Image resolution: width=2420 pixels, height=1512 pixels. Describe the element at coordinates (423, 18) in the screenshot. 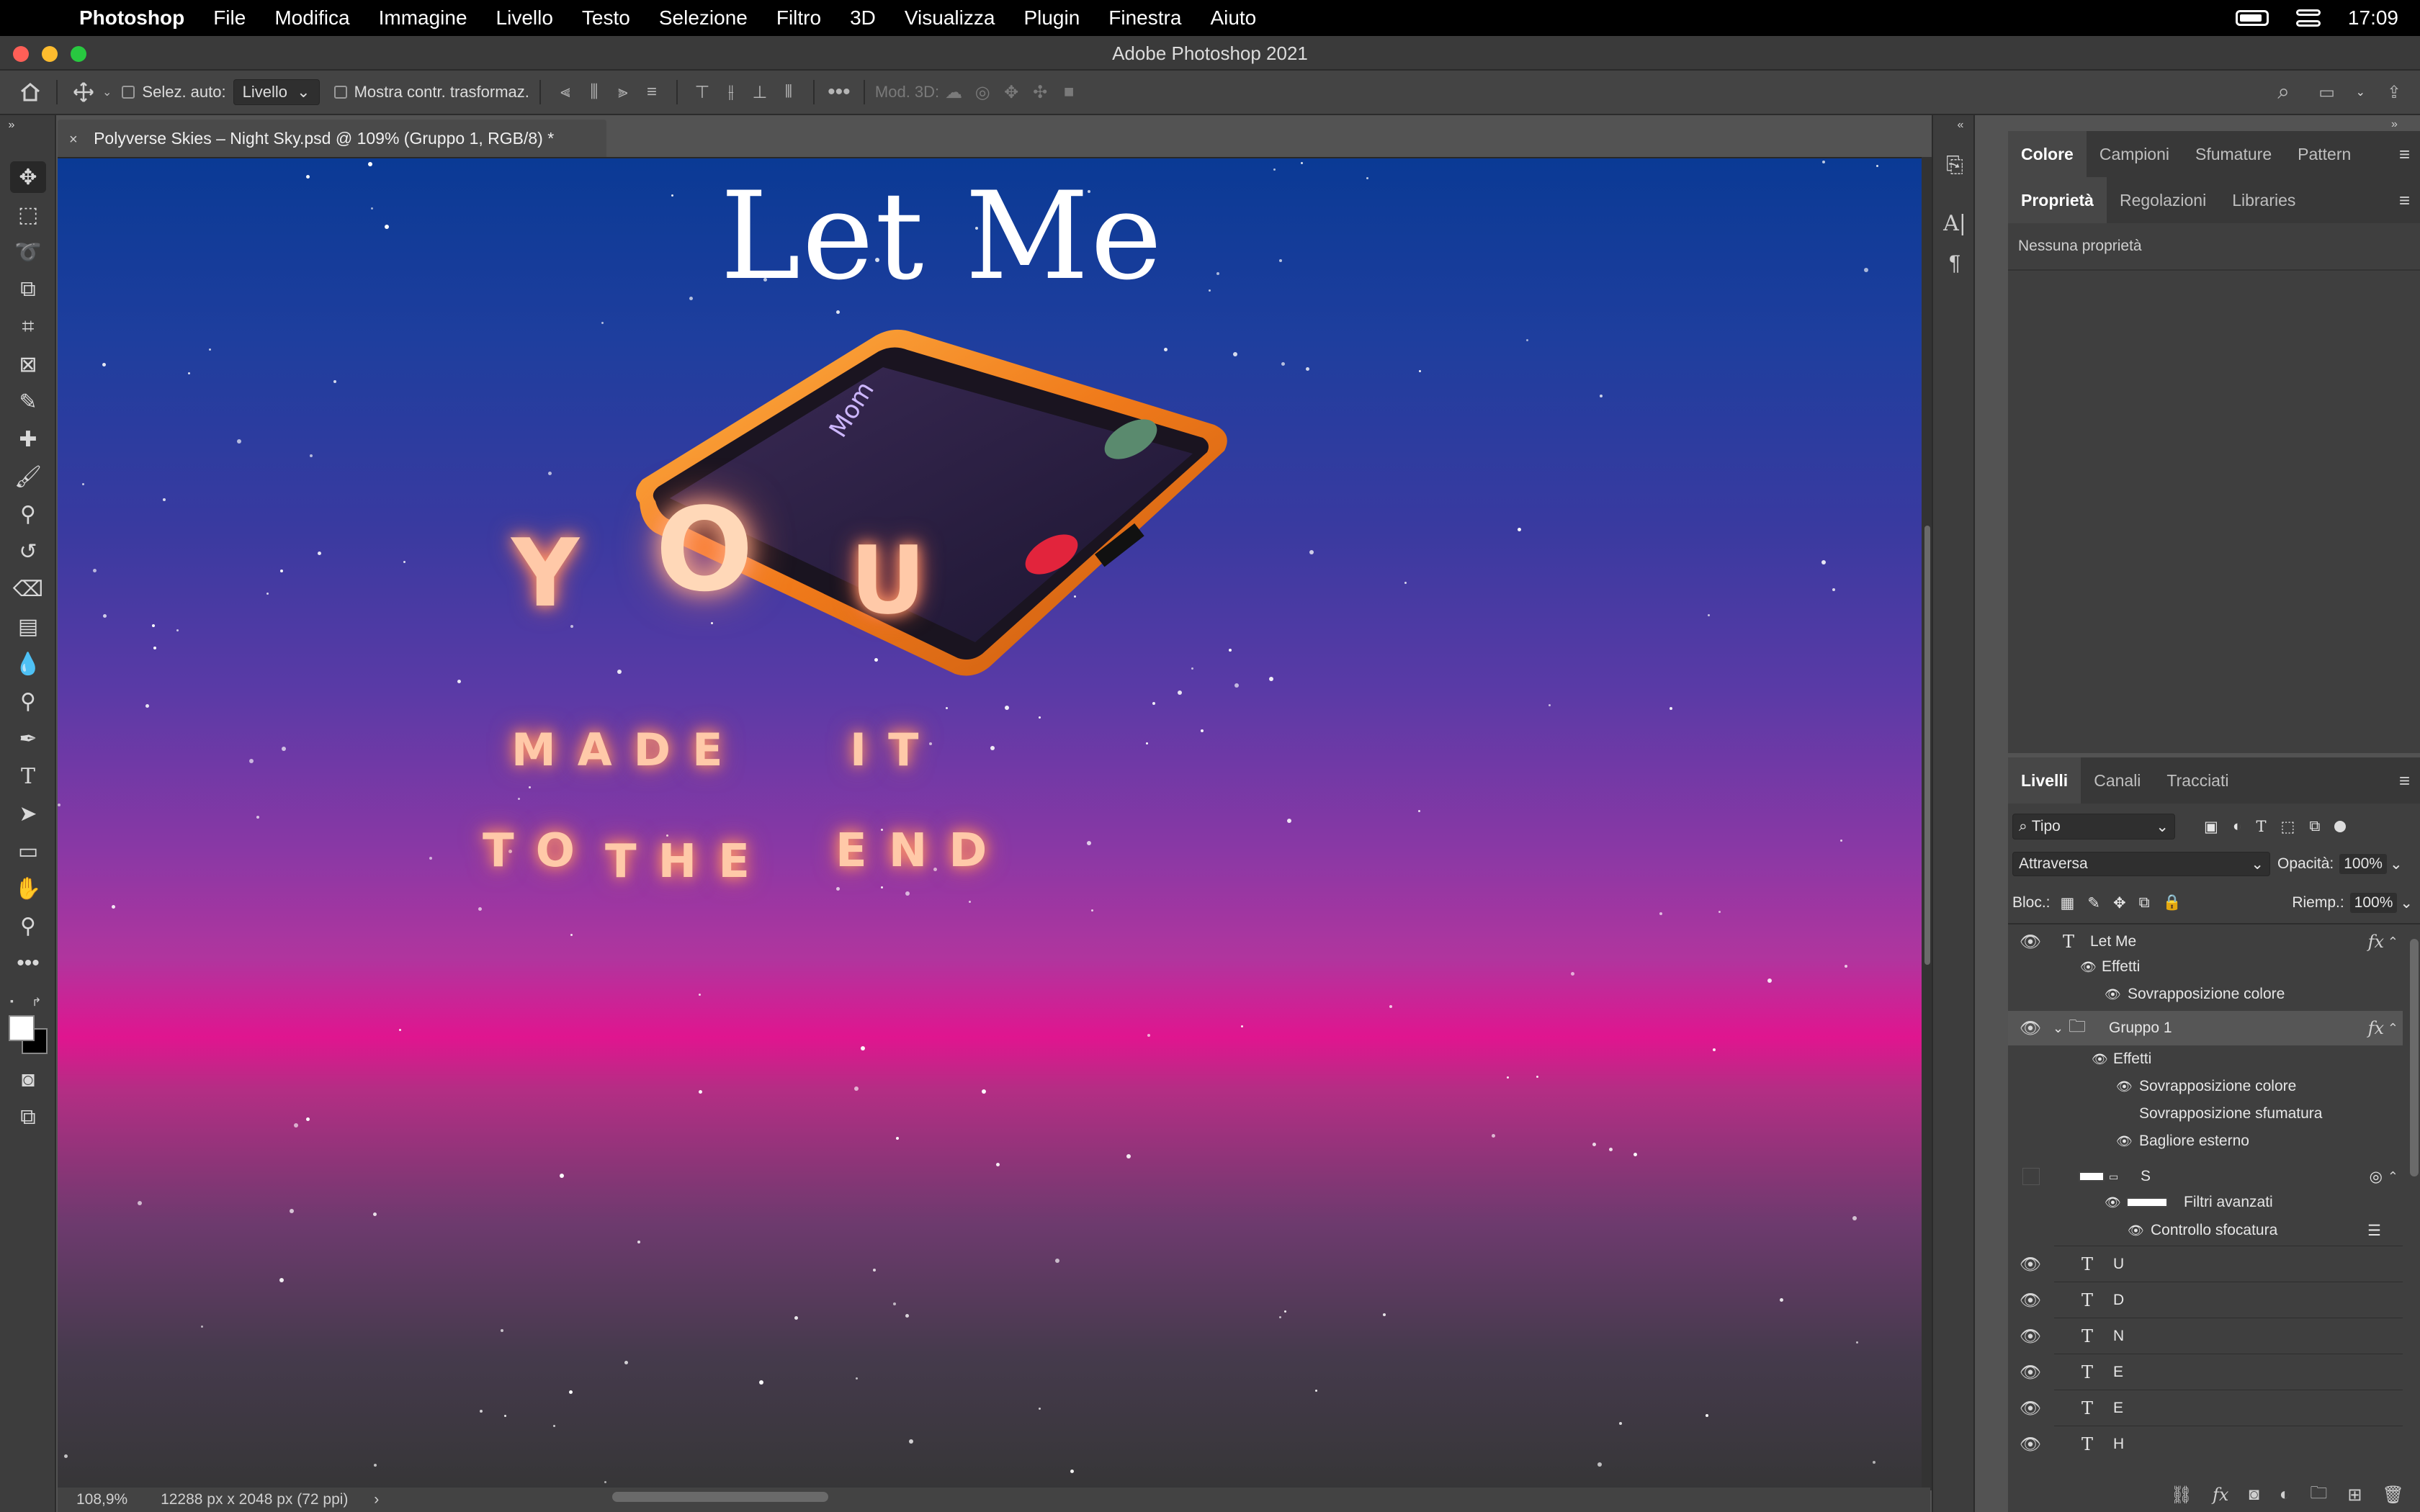

I see `menu-immagine: Immagine` at that location.